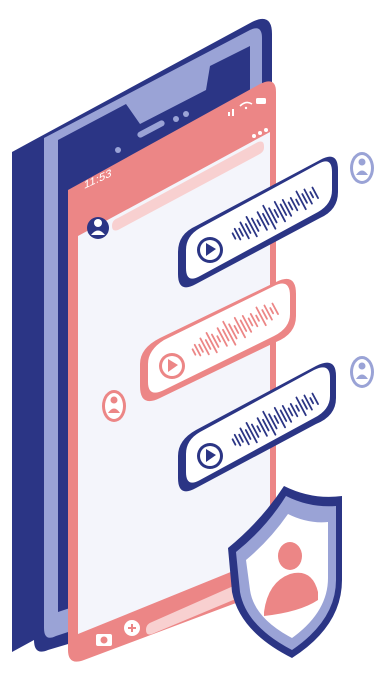 The width and height of the screenshot is (376, 677). Describe the element at coordinates (98, 228) in the screenshot. I see `header-avatar` at that location.